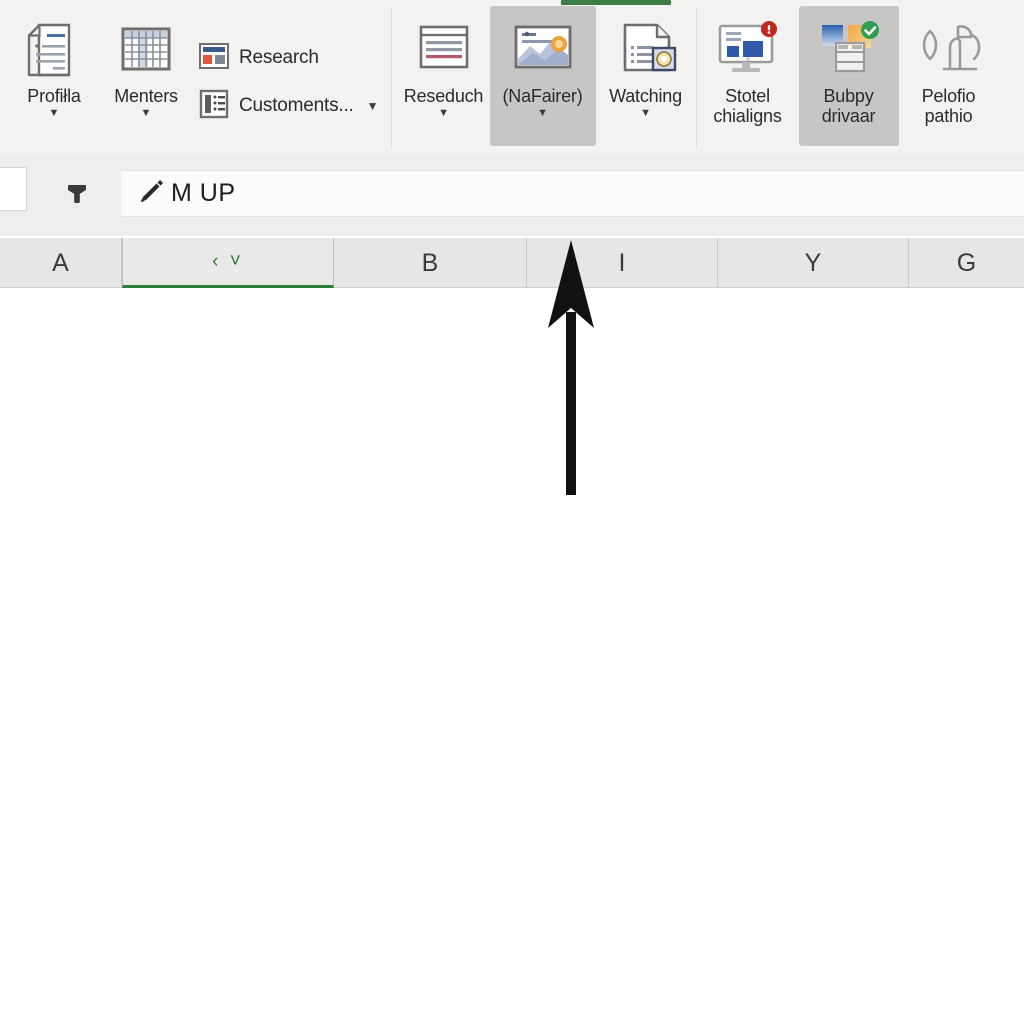 This screenshot has width=1024, height=1024. I want to click on column-header-b: B, so click(430, 263).